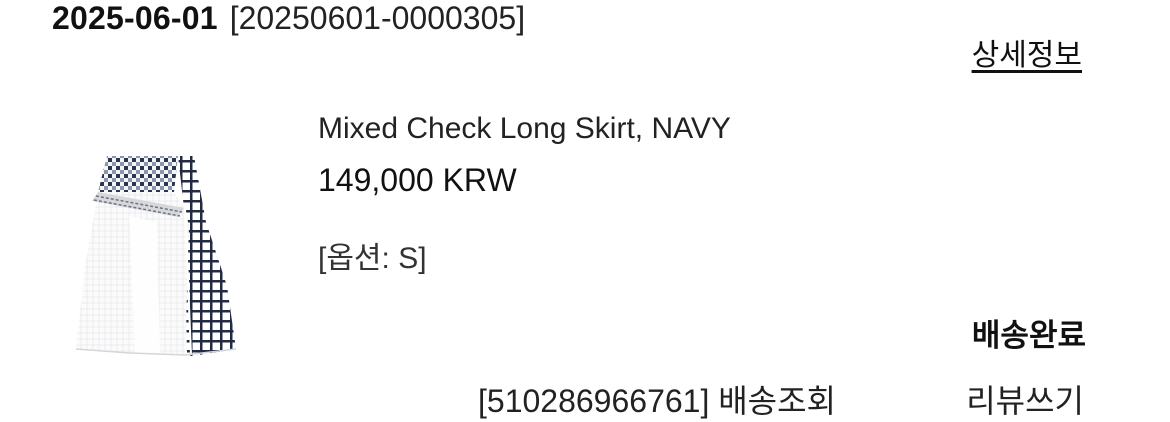  I want to click on product-image, so click(155, 257).